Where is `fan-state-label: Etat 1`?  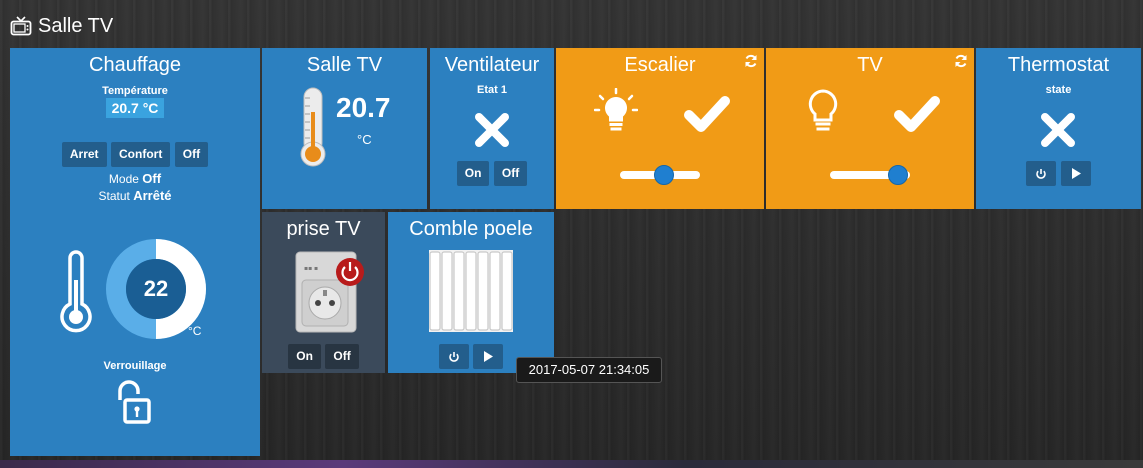 fan-state-label: Etat 1 is located at coordinates (492, 90).